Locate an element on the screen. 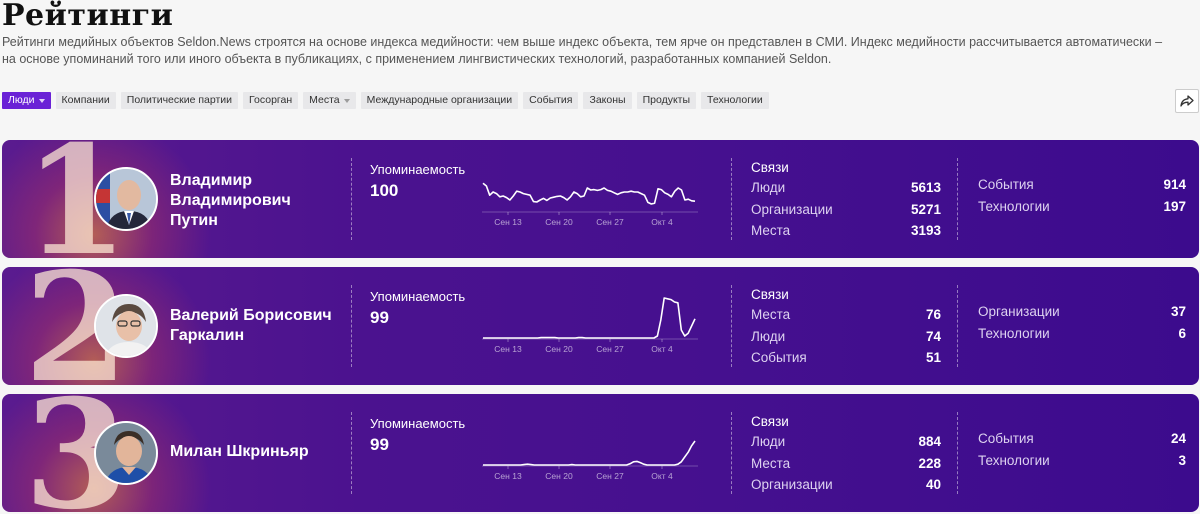 This screenshot has width=1200, height=514. links-row-label: Организации is located at coordinates (792, 209).